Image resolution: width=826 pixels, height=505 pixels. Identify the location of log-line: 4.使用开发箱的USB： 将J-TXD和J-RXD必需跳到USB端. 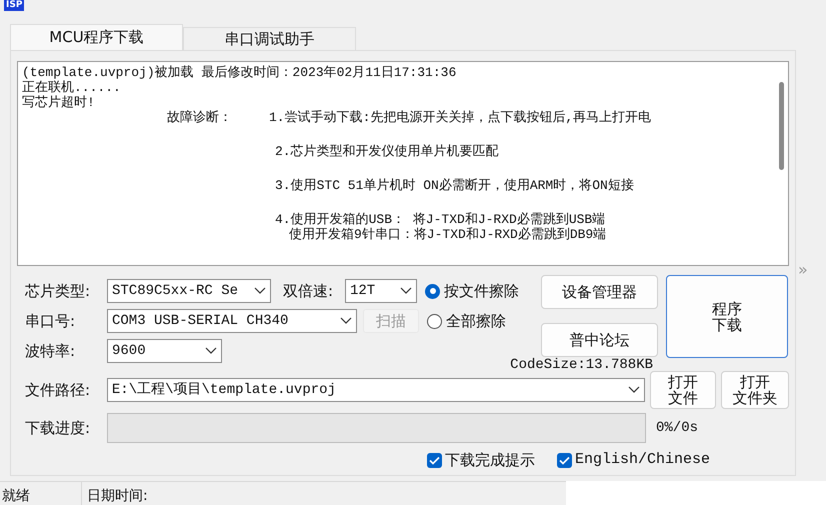
(440, 219).